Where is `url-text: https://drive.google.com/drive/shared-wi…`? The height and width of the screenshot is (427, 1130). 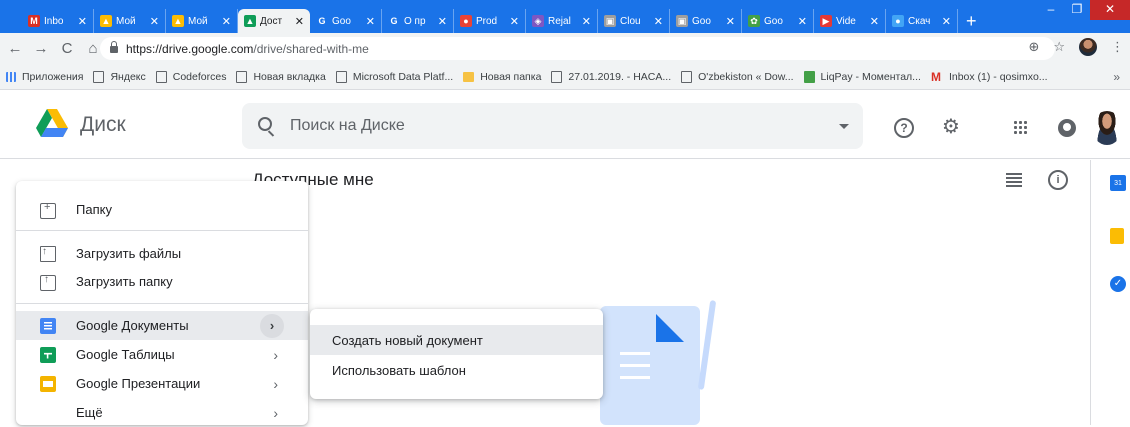
url-text: https://drive.google.com/drive/shared-wi… is located at coordinates (247, 49).